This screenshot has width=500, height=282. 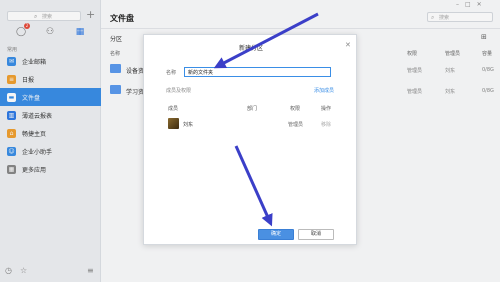 I want to click on dept-column: 部门, so click(x=252, y=109).